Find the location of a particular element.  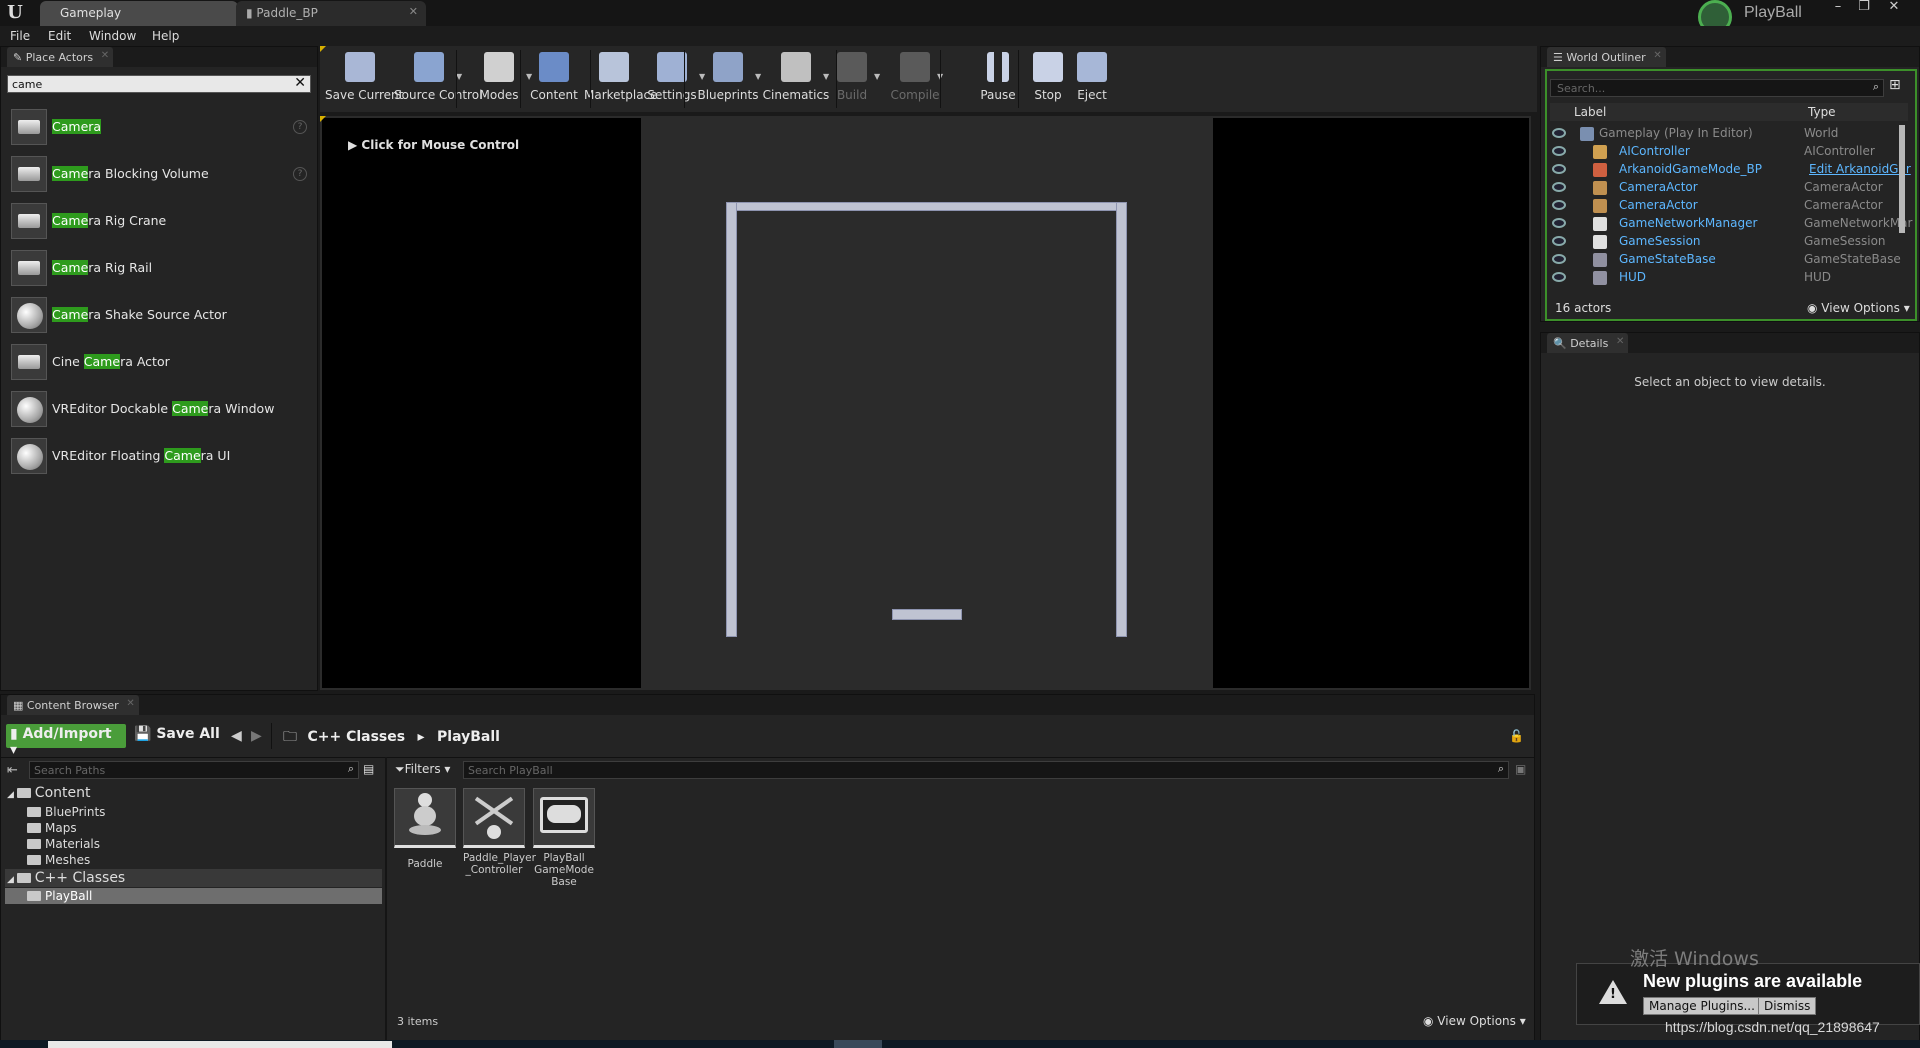

pause-button: Pause is located at coordinates (998, 79).